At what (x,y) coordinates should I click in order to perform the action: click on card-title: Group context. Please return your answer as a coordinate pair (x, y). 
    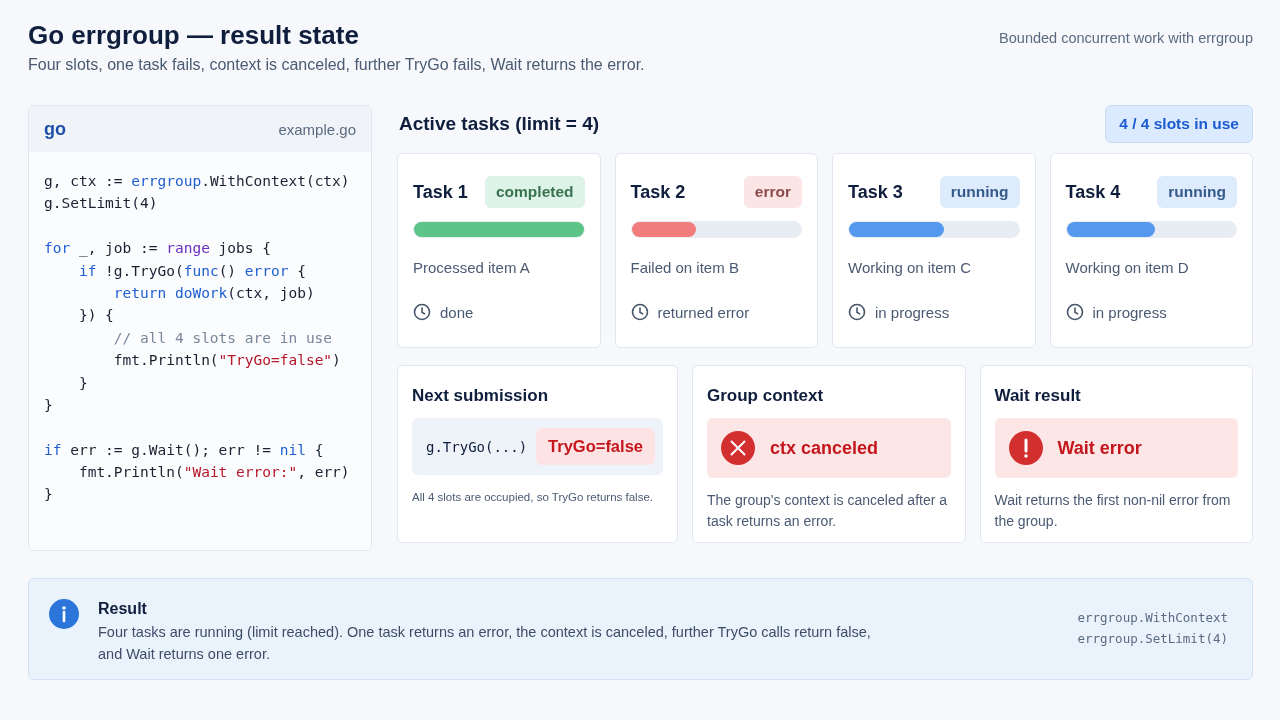
    Looking at the image, I should click on (766, 396).